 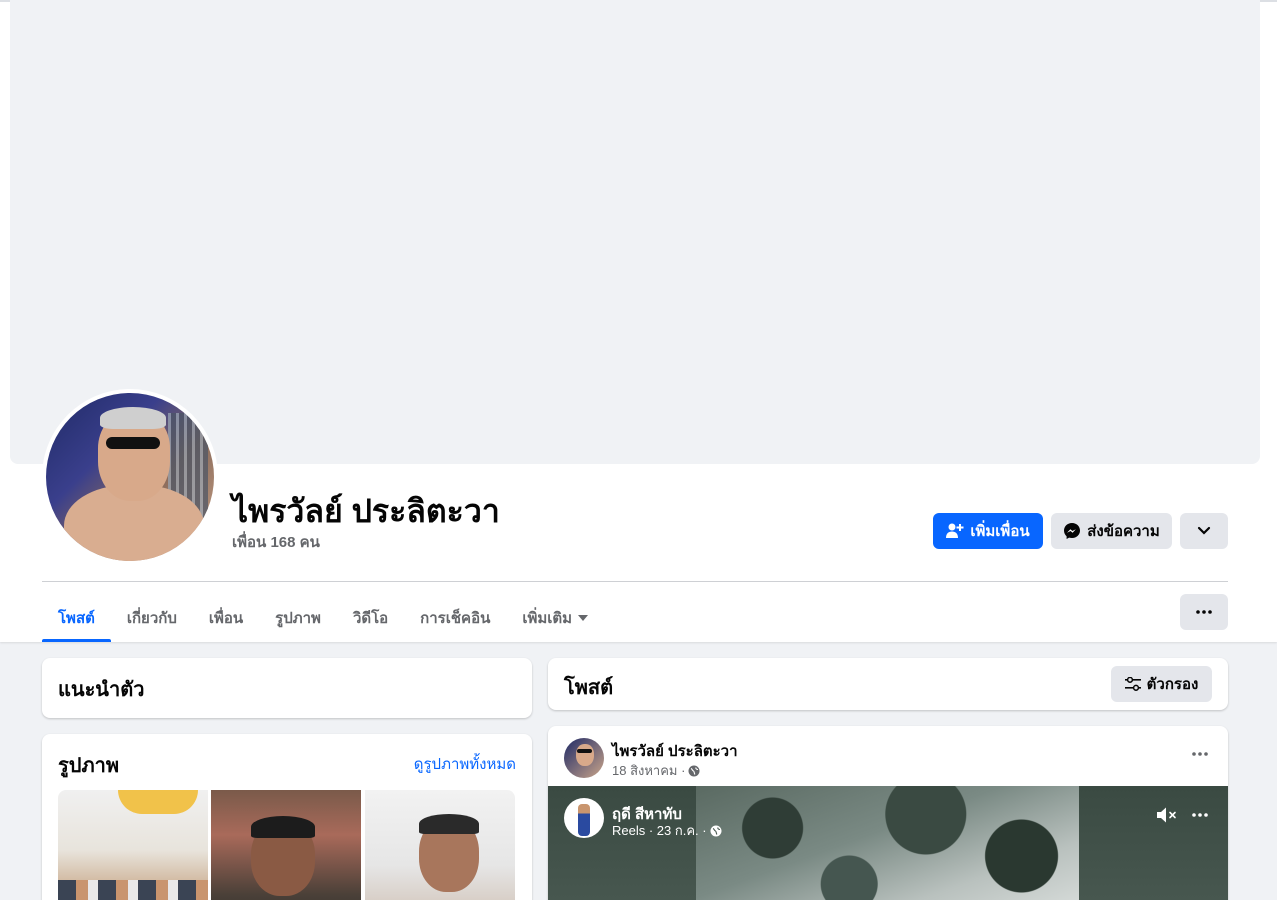 What do you see at coordinates (583, 618) in the screenshot?
I see `caret-down-icon` at bounding box center [583, 618].